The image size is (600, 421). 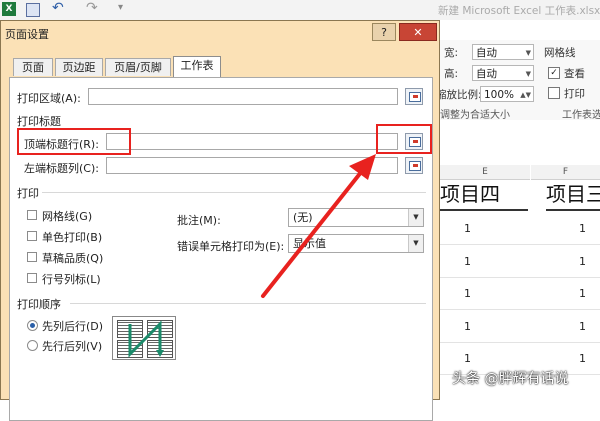 What do you see at coordinates (484, 195) in the screenshot?
I see `cell-header-project-four: 项目四` at bounding box center [484, 195].